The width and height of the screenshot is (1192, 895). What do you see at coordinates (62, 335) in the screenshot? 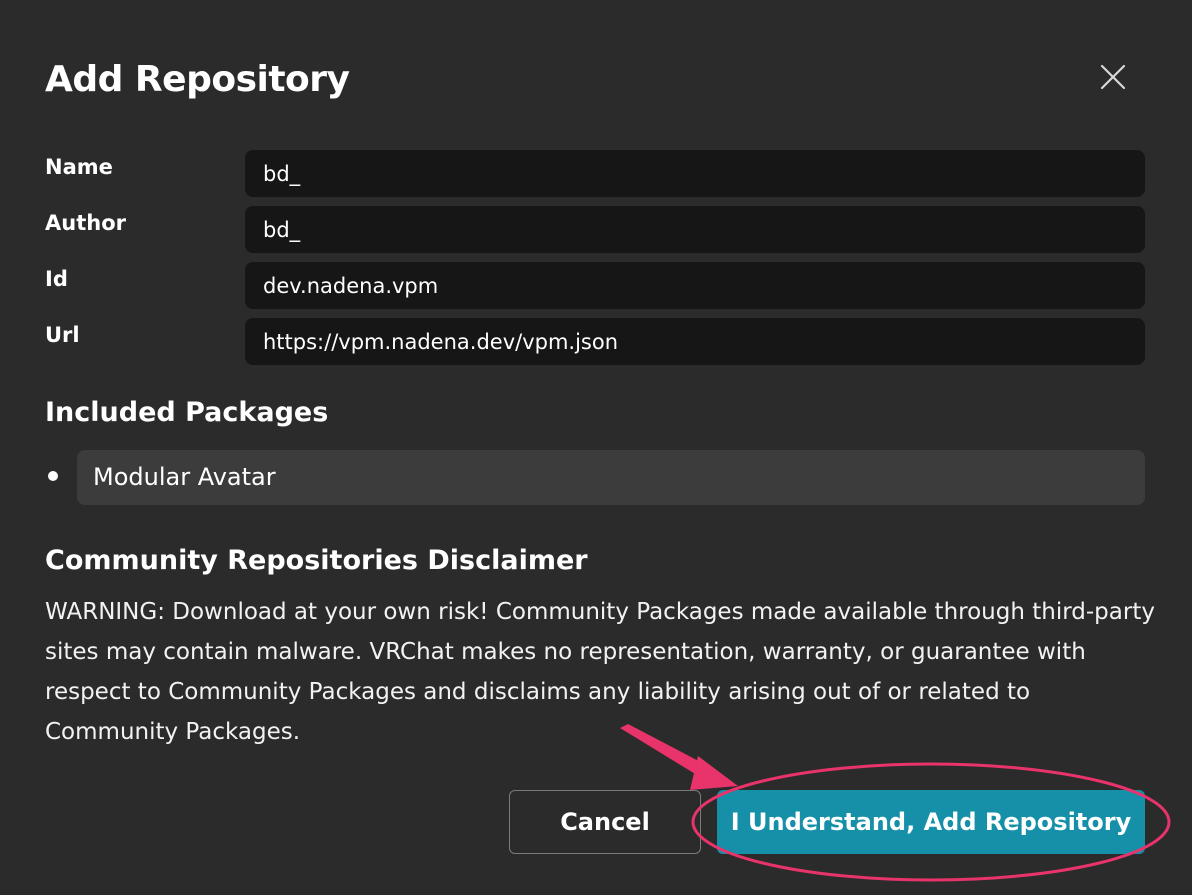
I see `url-label: Url` at bounding box center [62, 335].